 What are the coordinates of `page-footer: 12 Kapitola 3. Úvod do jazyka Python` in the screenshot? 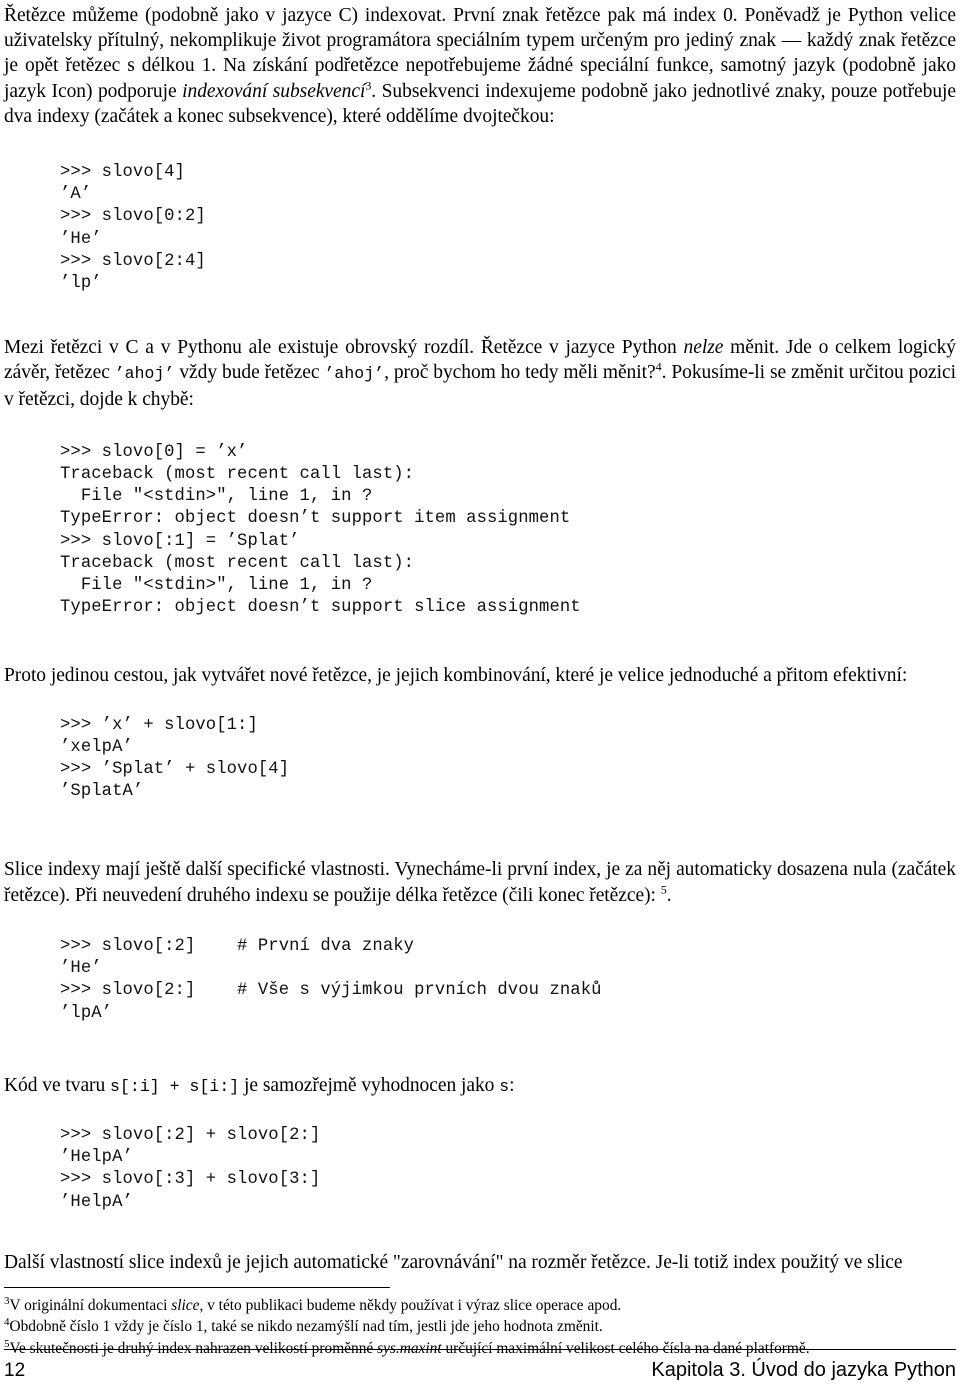 It's located at (480, 1365).